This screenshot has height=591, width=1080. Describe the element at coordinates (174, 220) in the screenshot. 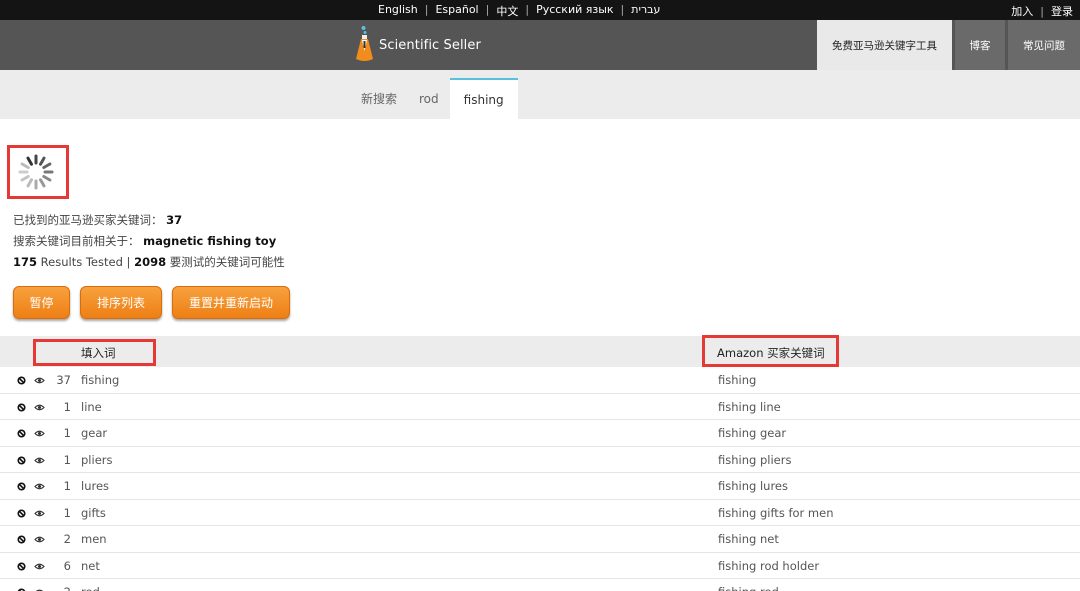

I see `found-count: 37` at that location.